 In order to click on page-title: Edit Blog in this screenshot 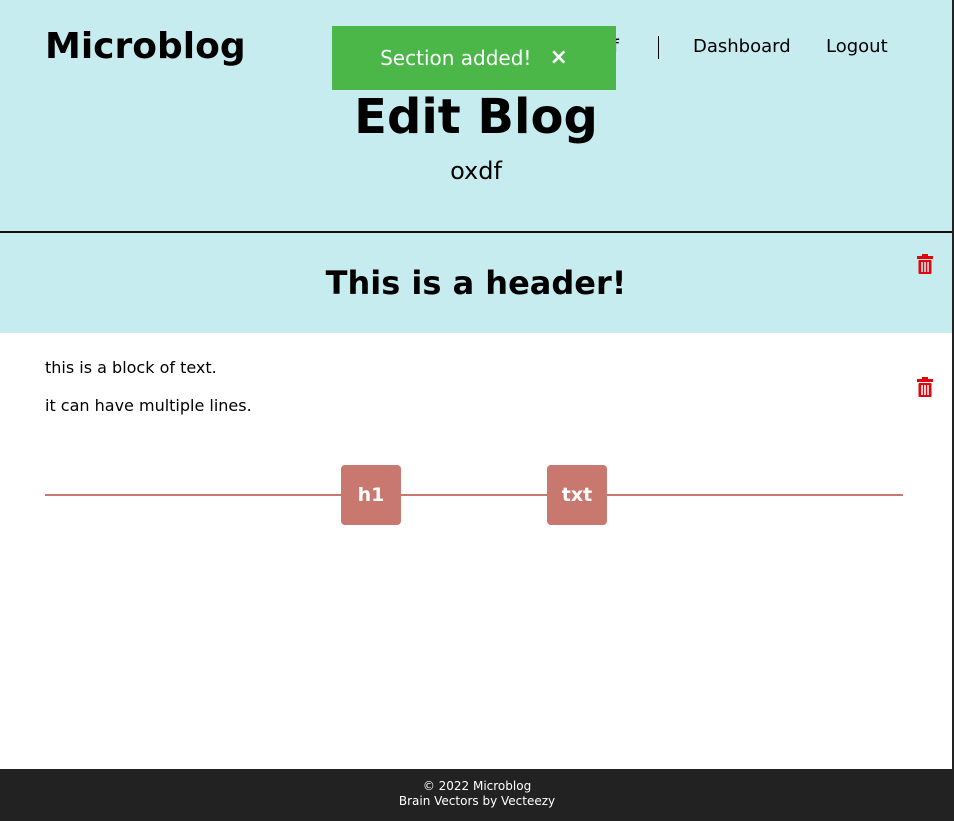, I will do `click(476, 117)`.